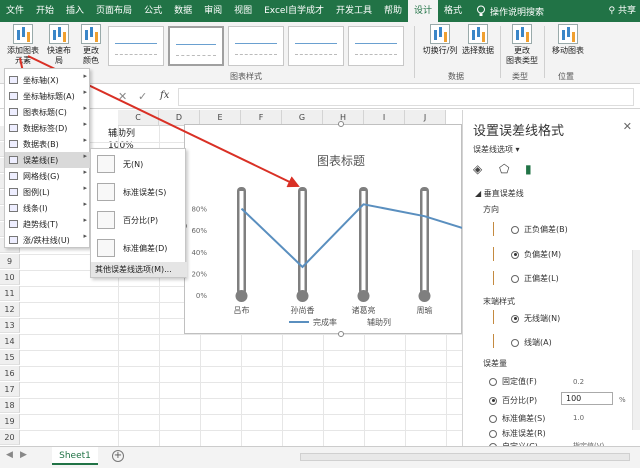  What do you see at coordinates (506, 169) in the screenshot?
I see `effects-icon: ⬠` at bounding box center [506, 169].